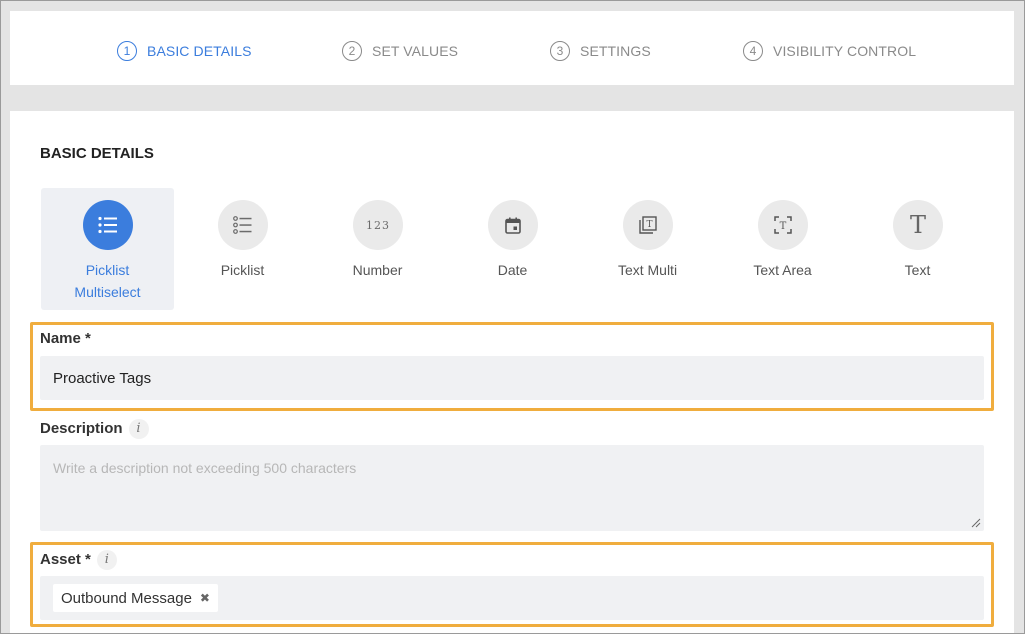 This screenshot has height=634, width=1025. What do you see at coordinates (918, 225) in the screenshot?
I see `text-t-icon: T` at bounding box center [918, 225].